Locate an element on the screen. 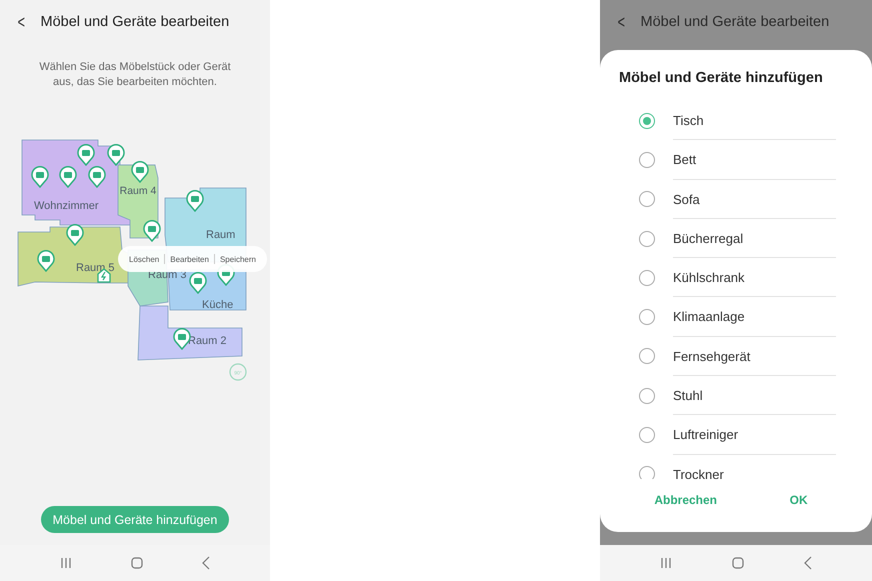 Image resolution: width=872 pixels, height=581 pixels. menu-item: Speichern is located at coordinates (237, 259).